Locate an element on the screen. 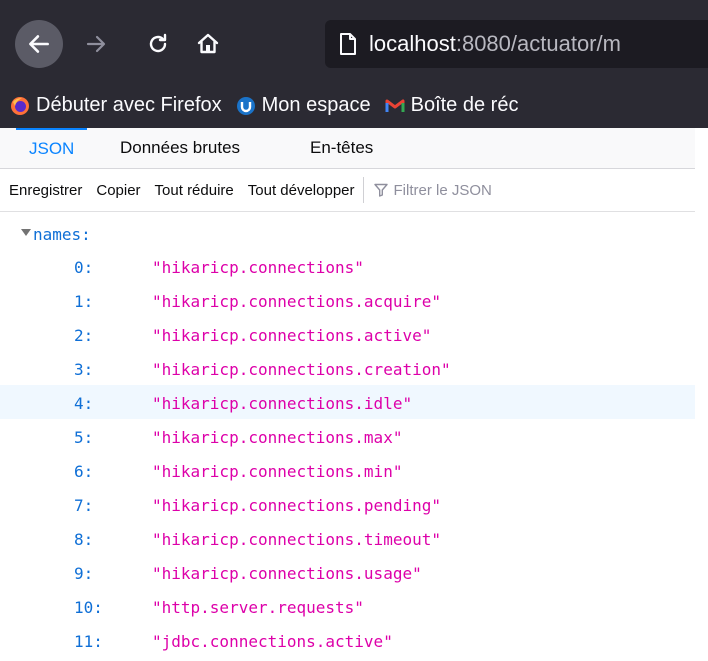  json-key: 4: is located at coordinates (84, 403).